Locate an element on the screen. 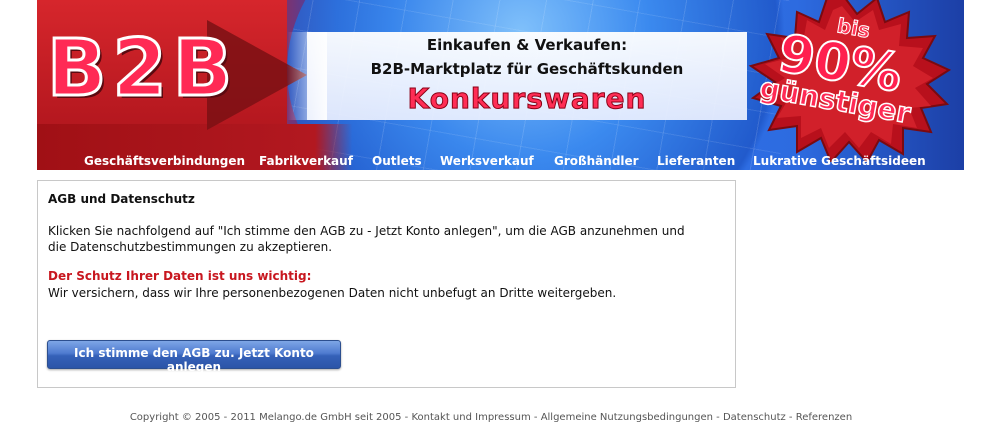 This screenshot has height=444, width=982. nav-item-outlets: Outlets is located at coordinates (397, 161).